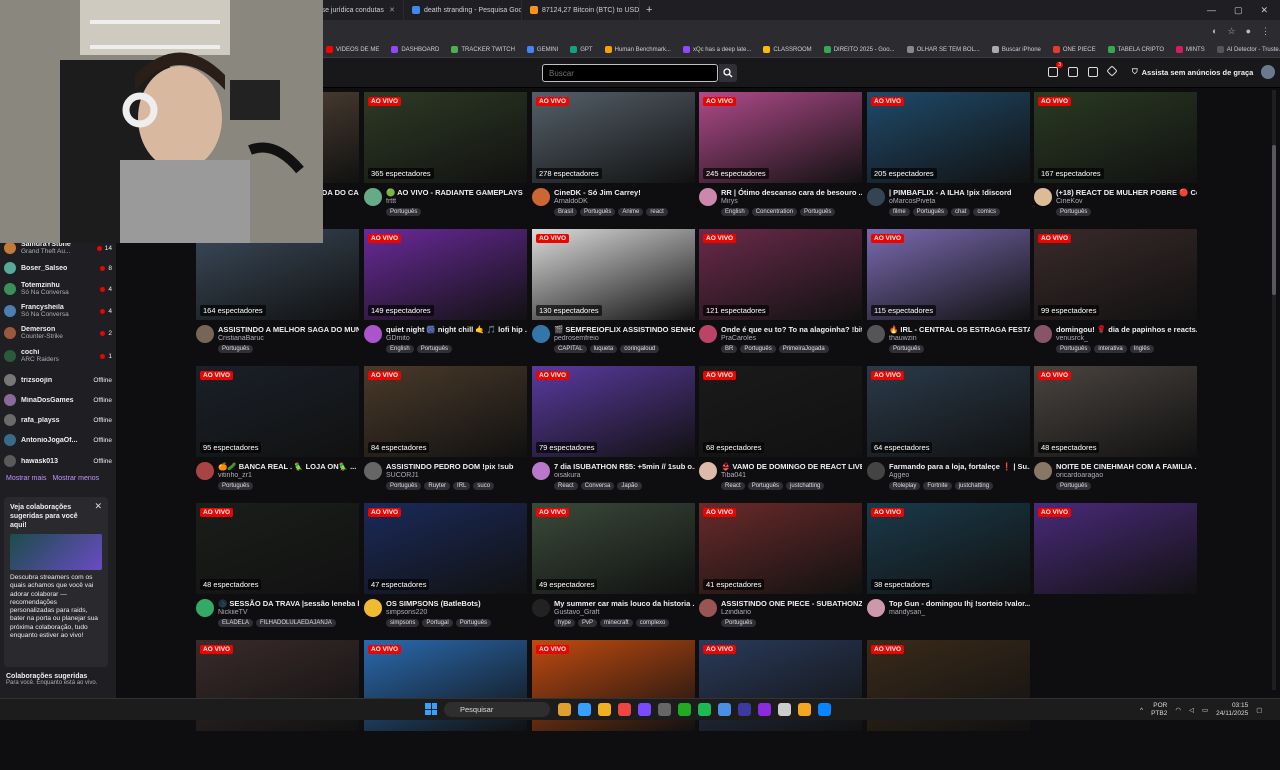 The height and width of the screenshot is (770, 1280). Describe the element at coordinates (456, 612) in the screenshot. I see `streamer-name: simpsons220` at that location.